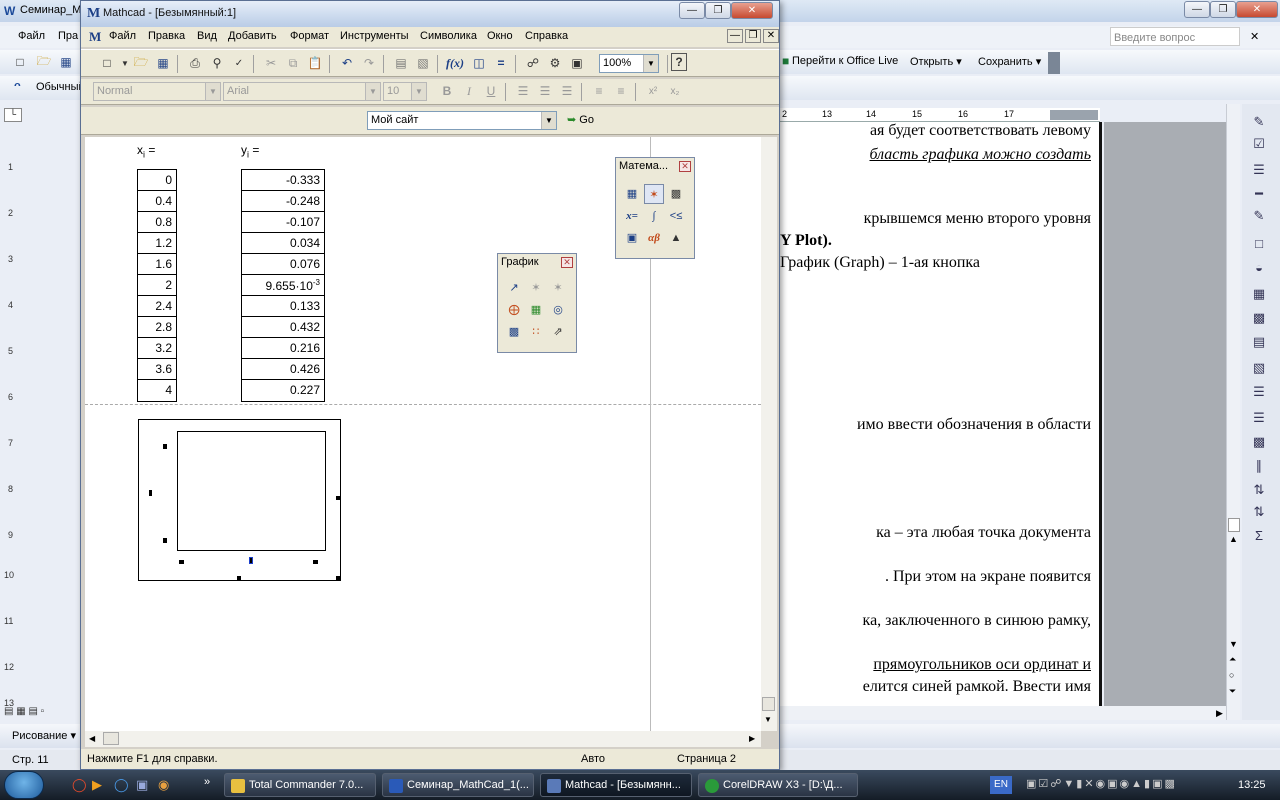 The height and width of the screenshot is (800, 1280). Describe the element at coordinates (1233, 412) in the screenshot. I see `word-vertical-scrollbar: ▲ ▼ ⏶ ○ ⏷` at that location.